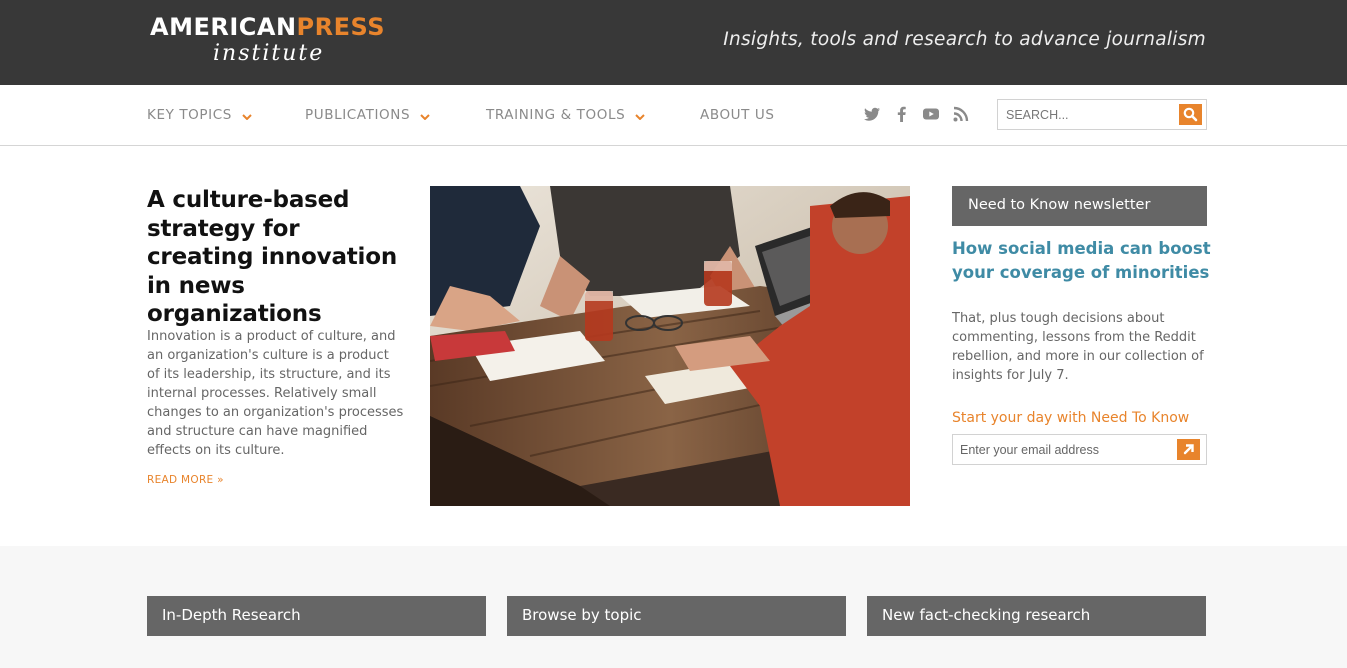 Image resolution: width=1347 pixels, height=668 pixels. I want to click on site-logo: AMERICANPRESS institute, so click(270, 41).